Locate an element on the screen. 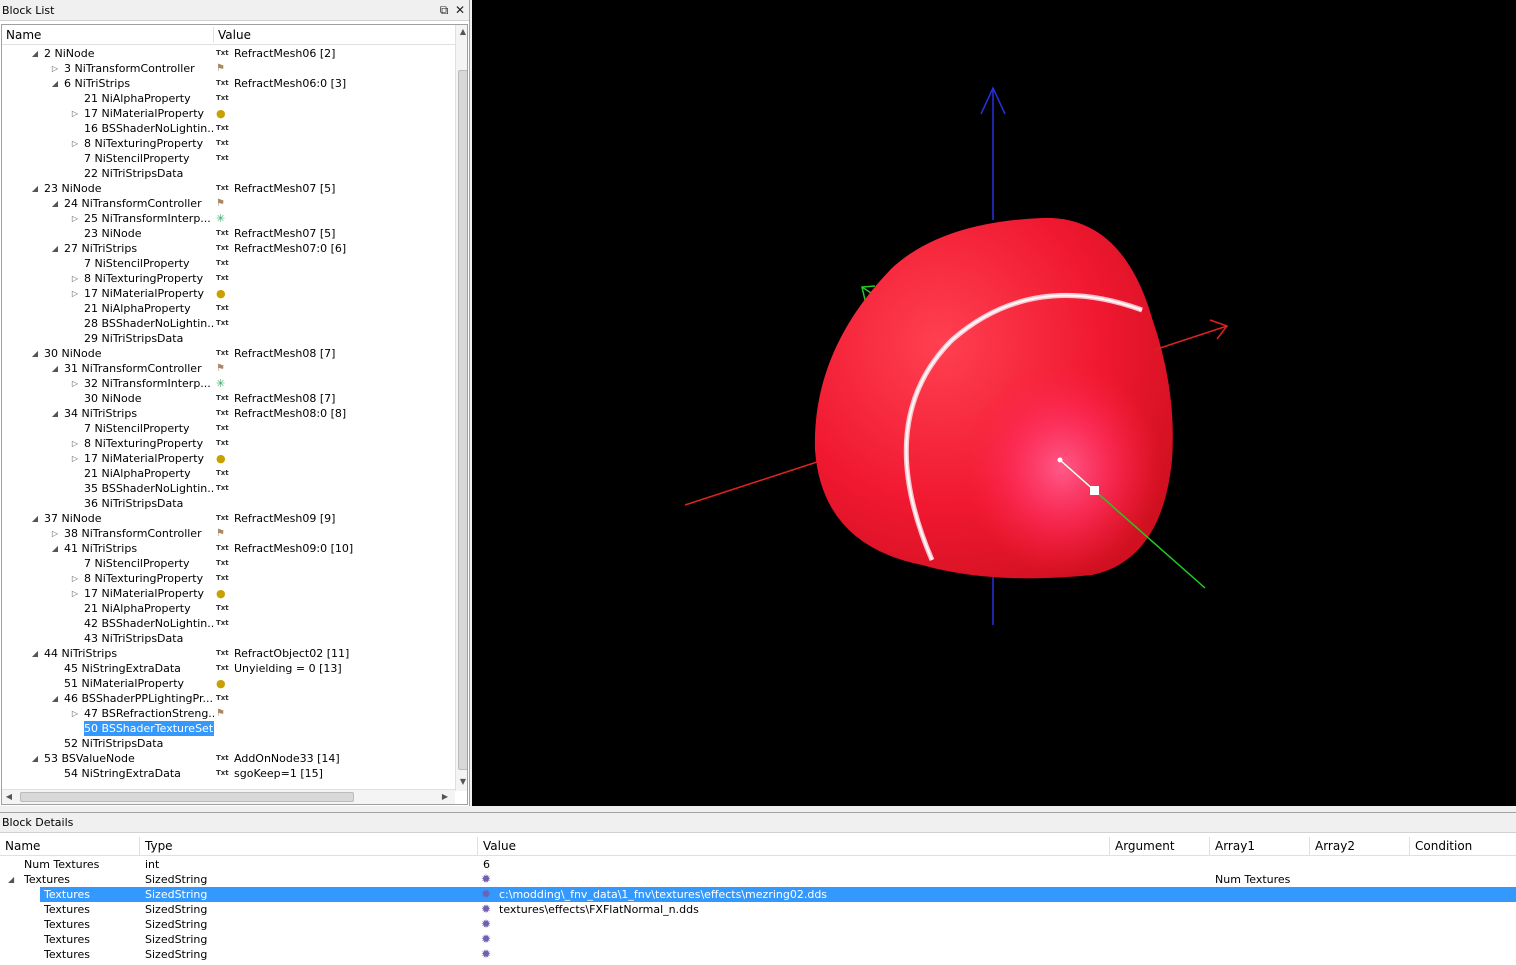  tree-row: ◢ 46 BSShaderPPLightingPr... Txt is located at coordinates (227, 698).